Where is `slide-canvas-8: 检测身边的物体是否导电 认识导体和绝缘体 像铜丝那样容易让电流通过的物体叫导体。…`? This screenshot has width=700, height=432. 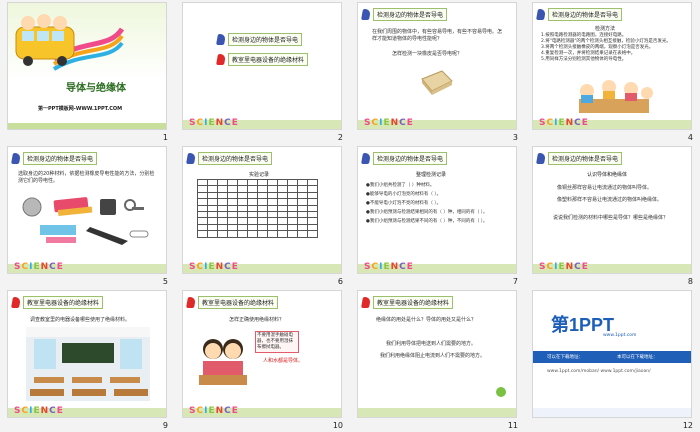
slide-canvas-8: 检测身边的物体是否导电 认识导体和绝缘体 像铜丝那样容易让电流通过的物体叫导体。… is located at coordinates (612, 210).